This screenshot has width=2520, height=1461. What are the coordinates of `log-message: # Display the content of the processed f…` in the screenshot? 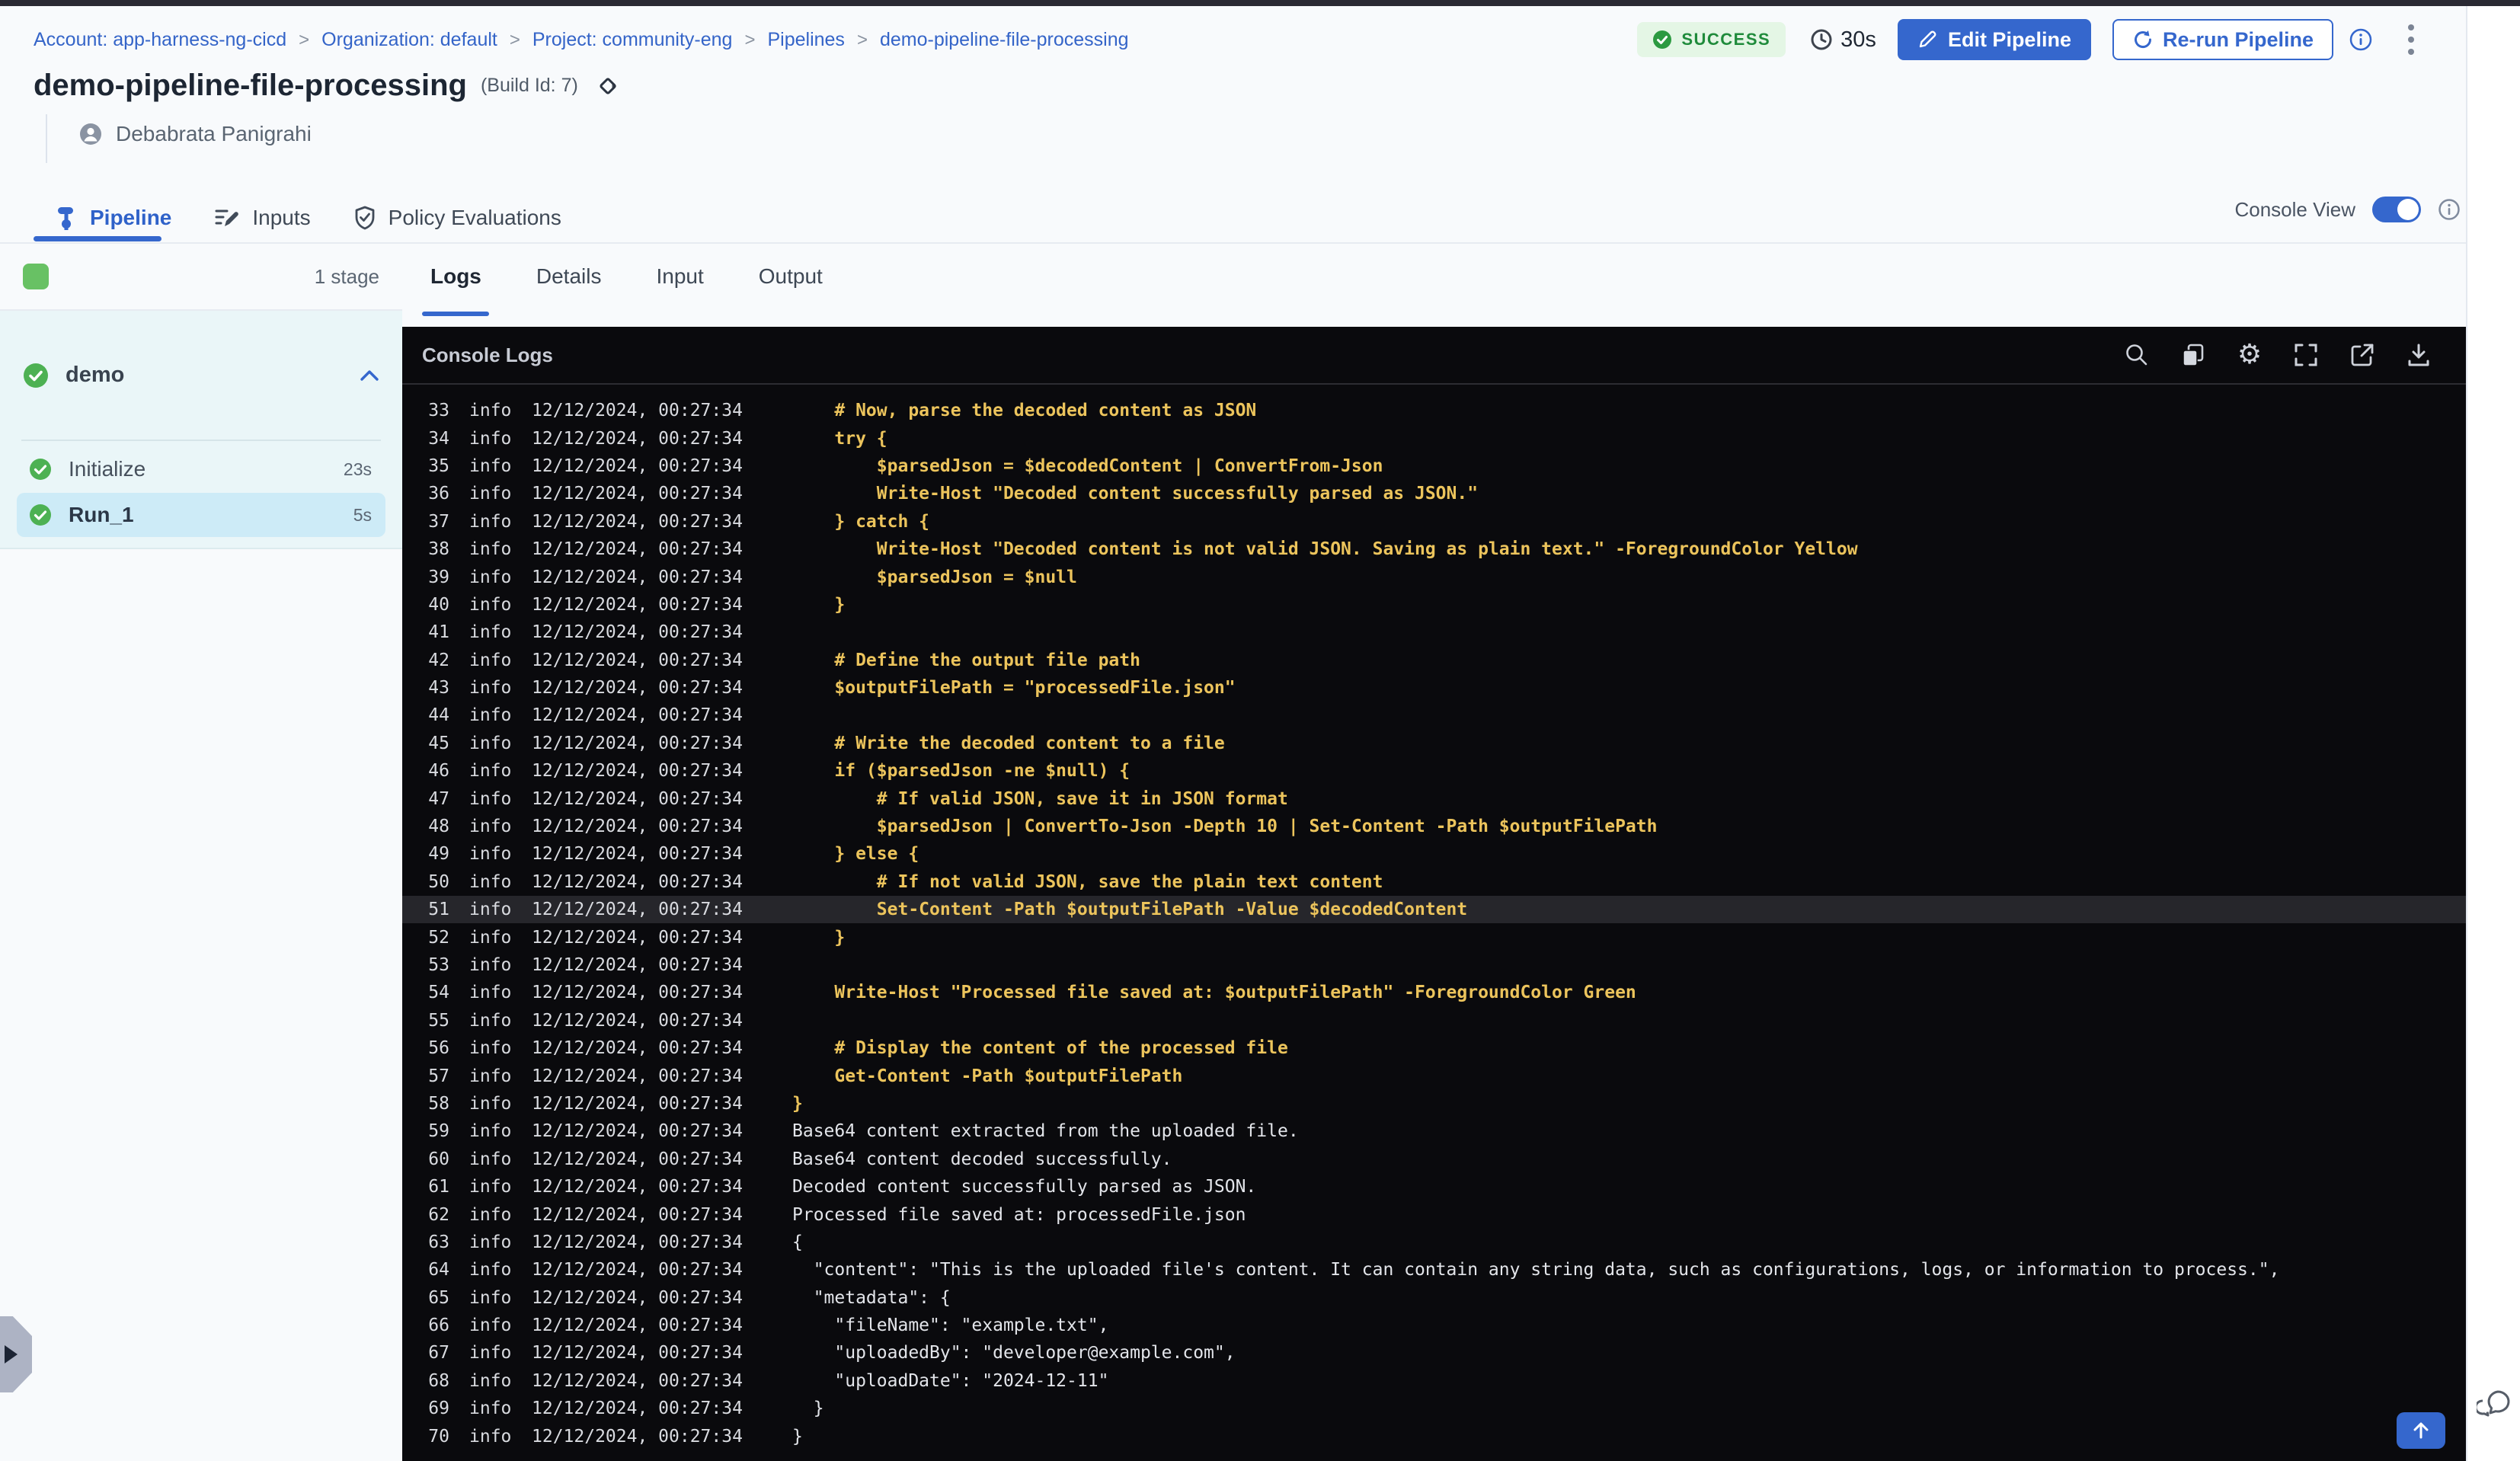 It's located at (1040, 1048).